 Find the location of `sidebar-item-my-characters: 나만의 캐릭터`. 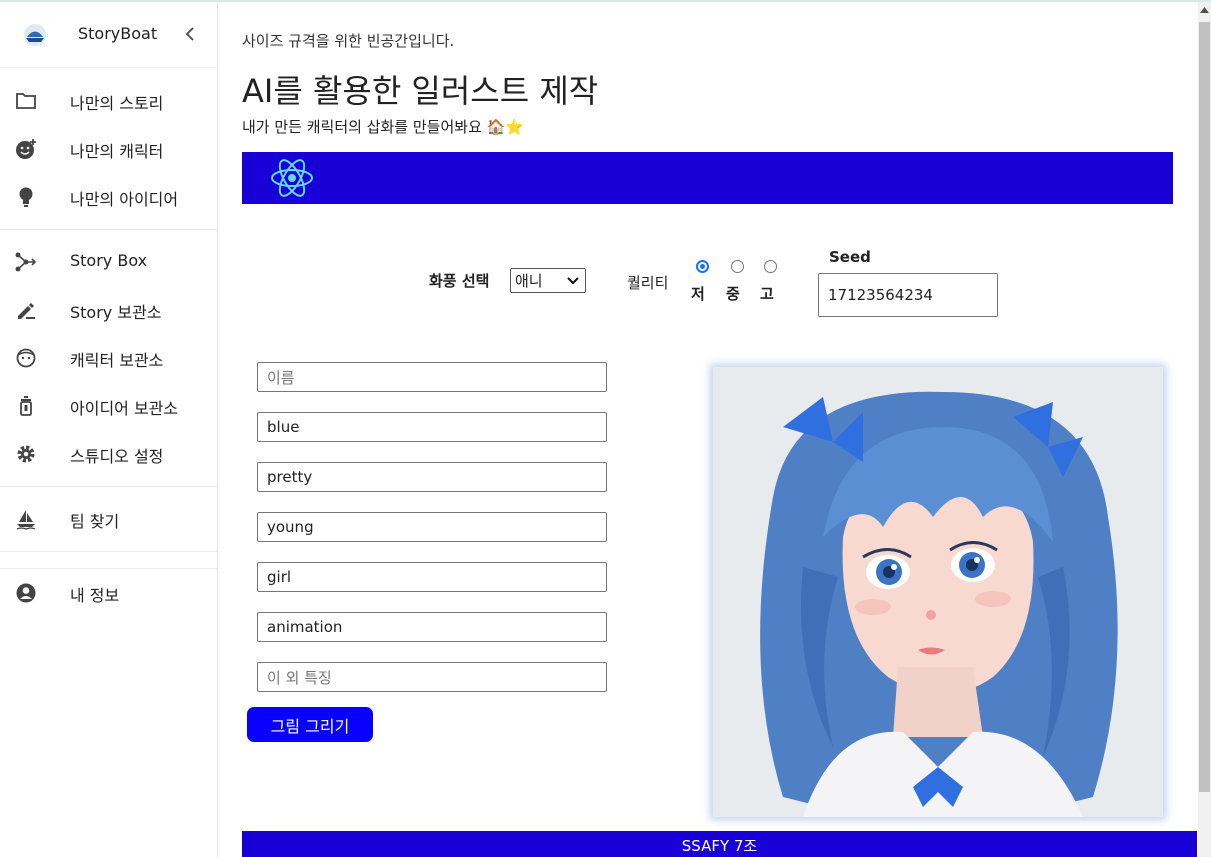

sidebar-item-my-characters: 나만의 캐릭터 is located at coordinates (108, 148).